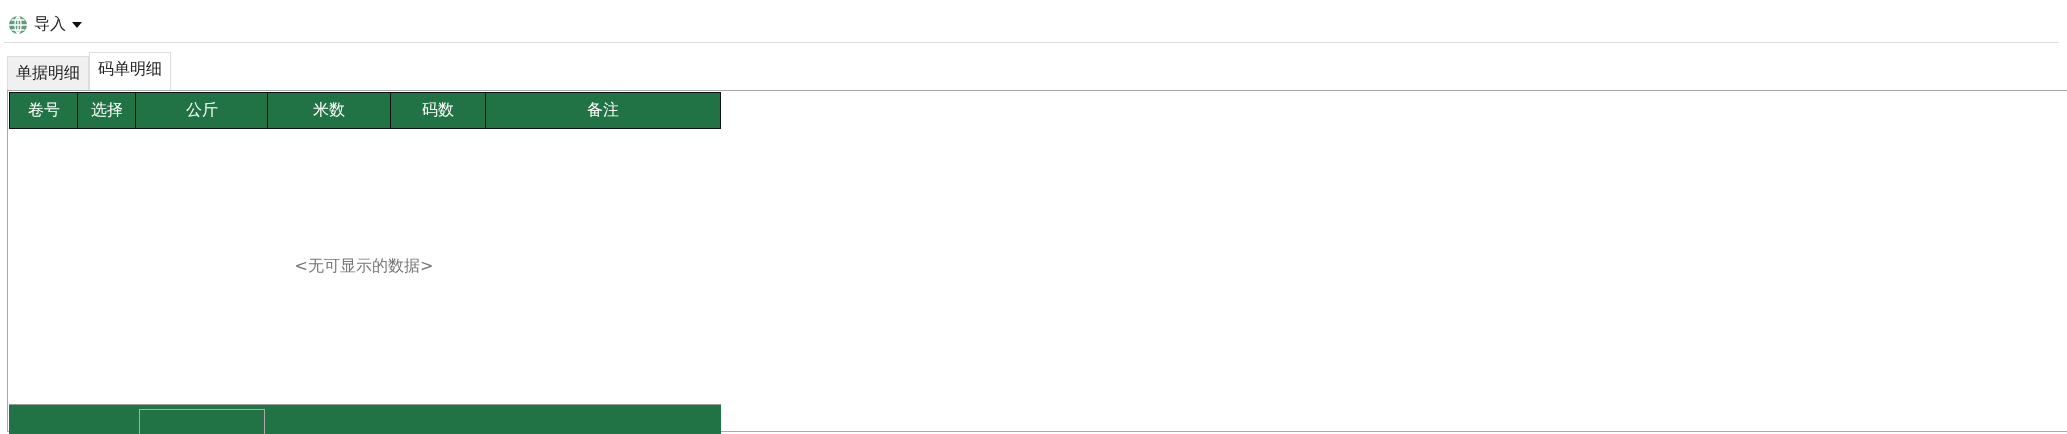  Describe the element at coordinates (44, 110) in the screenshot. I see `column-header: 卷号` at that location.